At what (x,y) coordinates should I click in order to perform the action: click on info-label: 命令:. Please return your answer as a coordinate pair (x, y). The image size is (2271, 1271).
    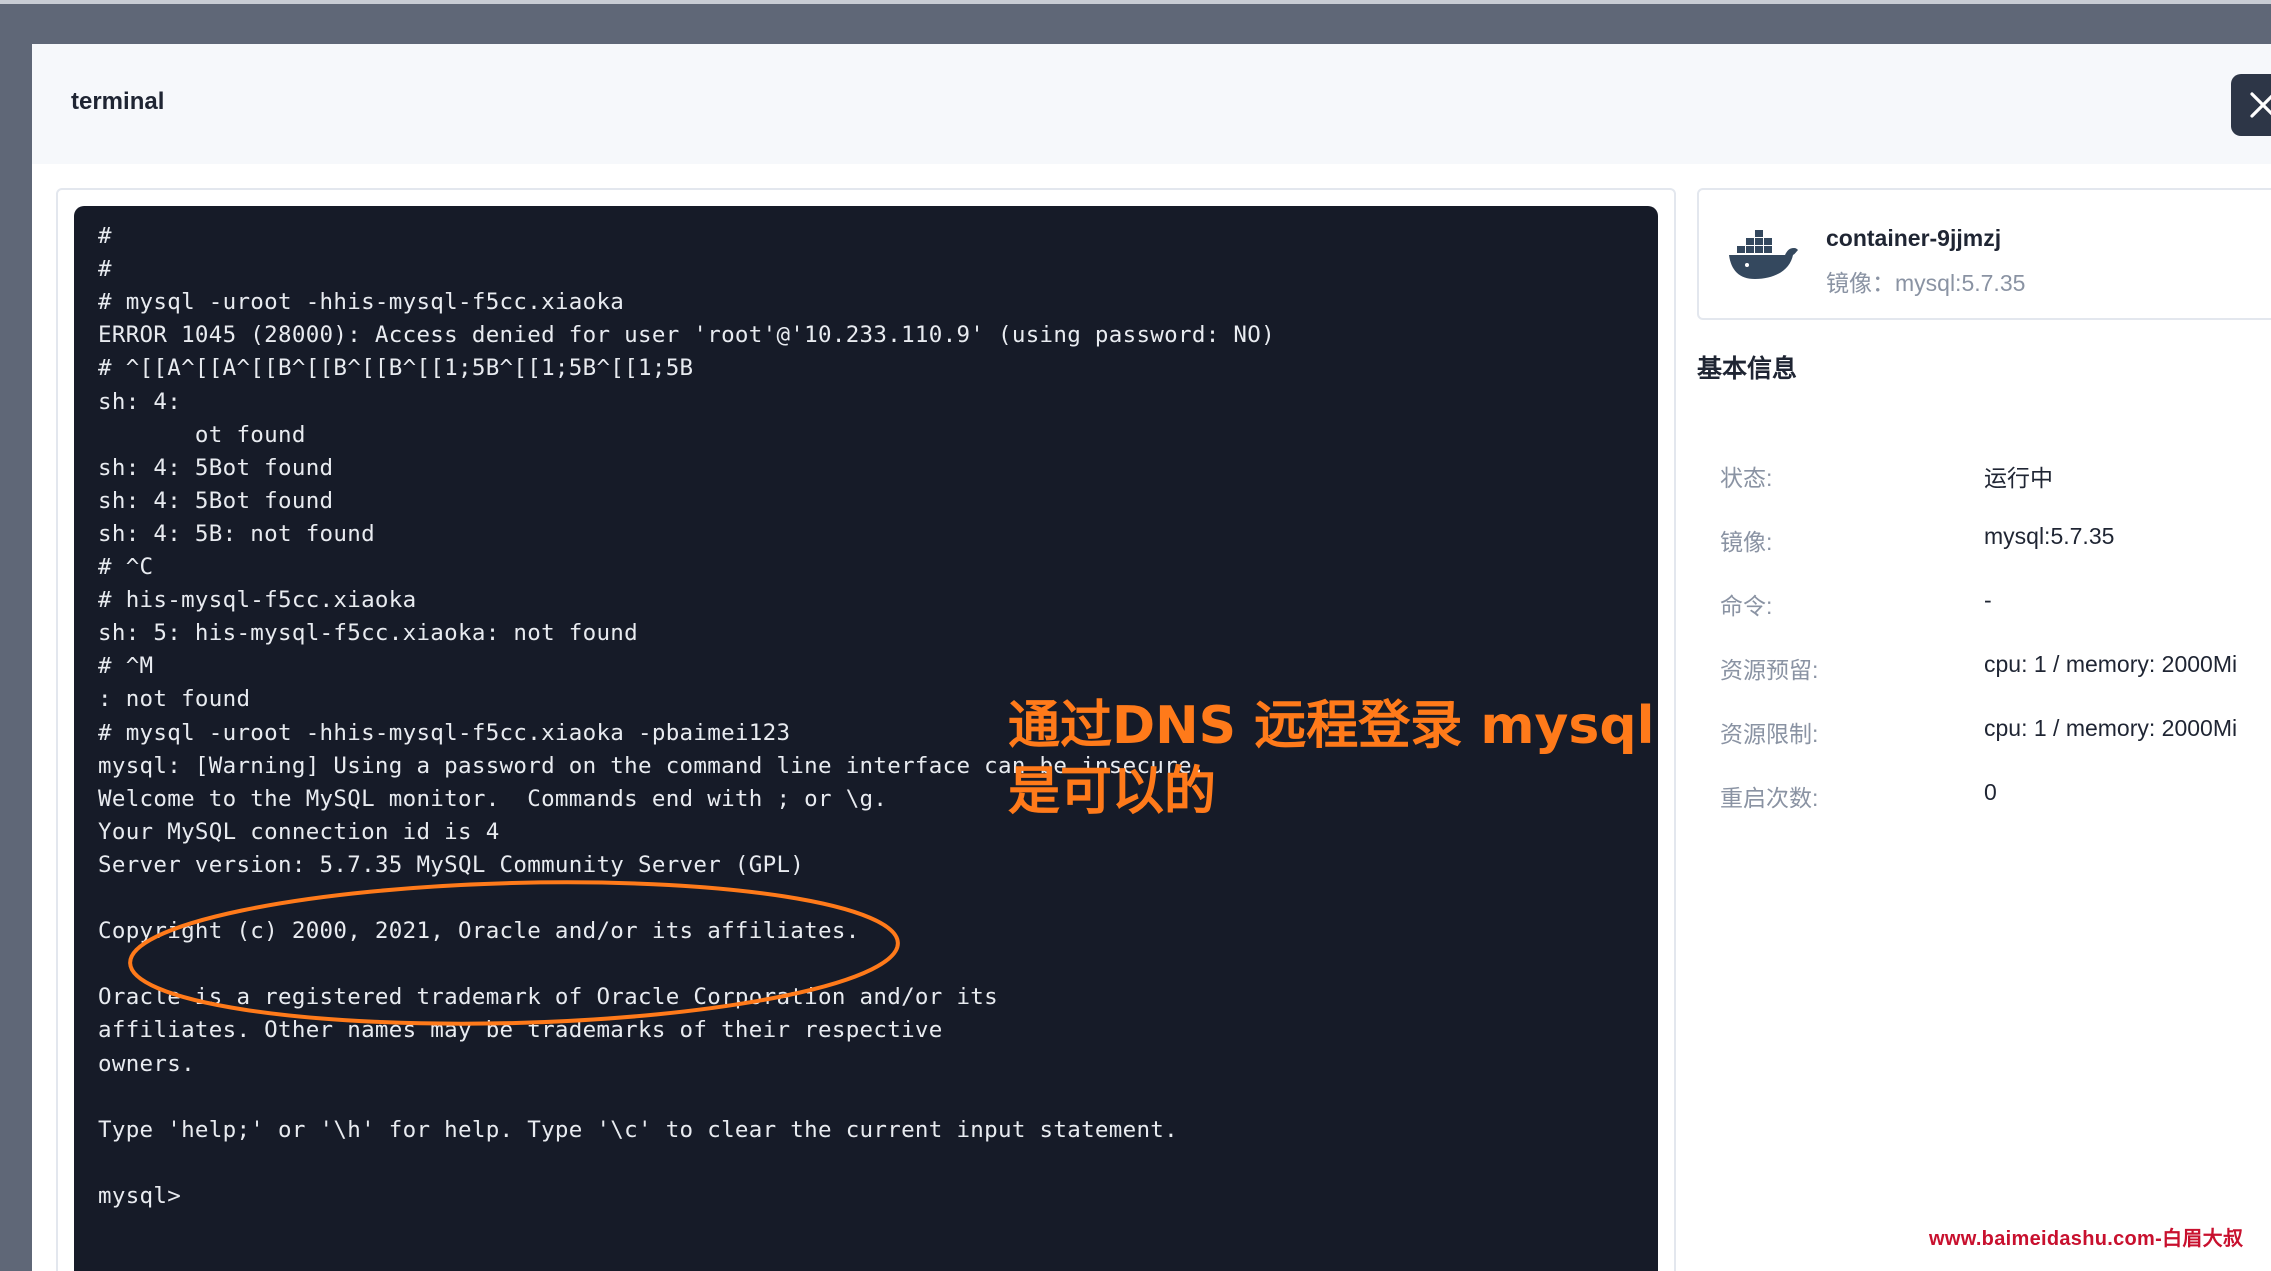
    Looking at the image, I should click on (1746, 606).